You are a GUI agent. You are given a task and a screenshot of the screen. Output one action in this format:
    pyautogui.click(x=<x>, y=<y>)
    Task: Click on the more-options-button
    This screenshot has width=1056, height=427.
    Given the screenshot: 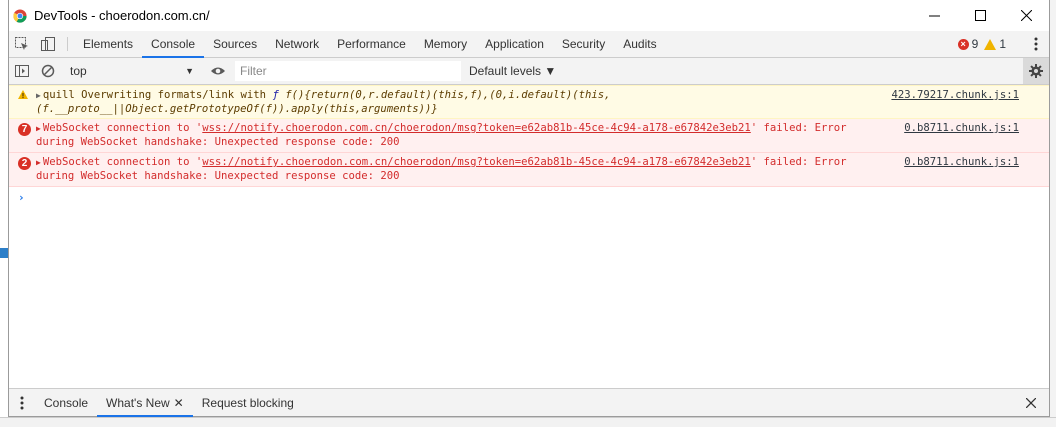 What is the action you would take?
    pyautogui.click(x=1036, y=44)
    